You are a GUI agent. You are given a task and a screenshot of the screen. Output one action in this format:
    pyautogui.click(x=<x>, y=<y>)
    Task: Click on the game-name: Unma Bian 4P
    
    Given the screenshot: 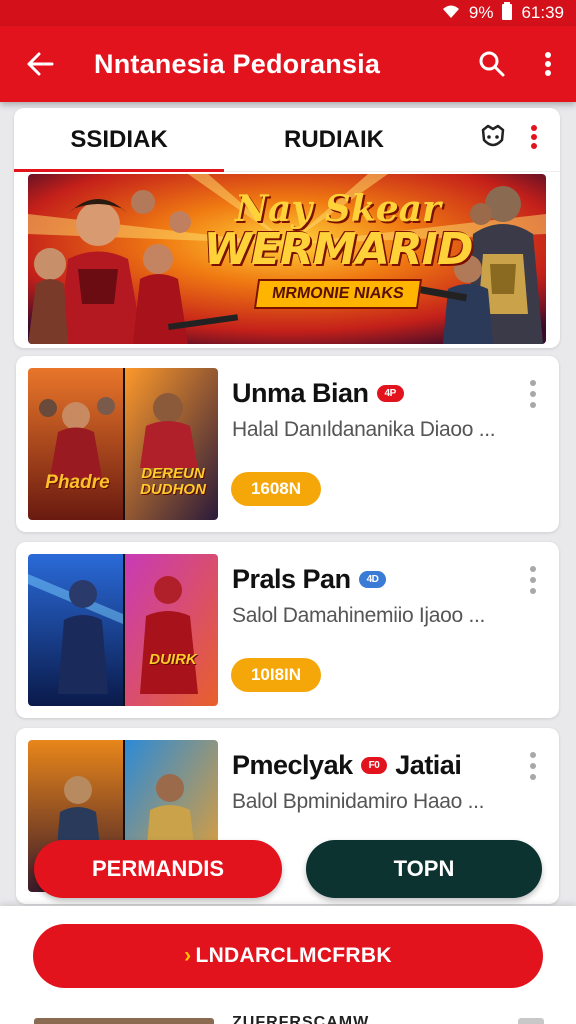 What is the action you would take?
    pyautogui.click(x=318, y=393)
    